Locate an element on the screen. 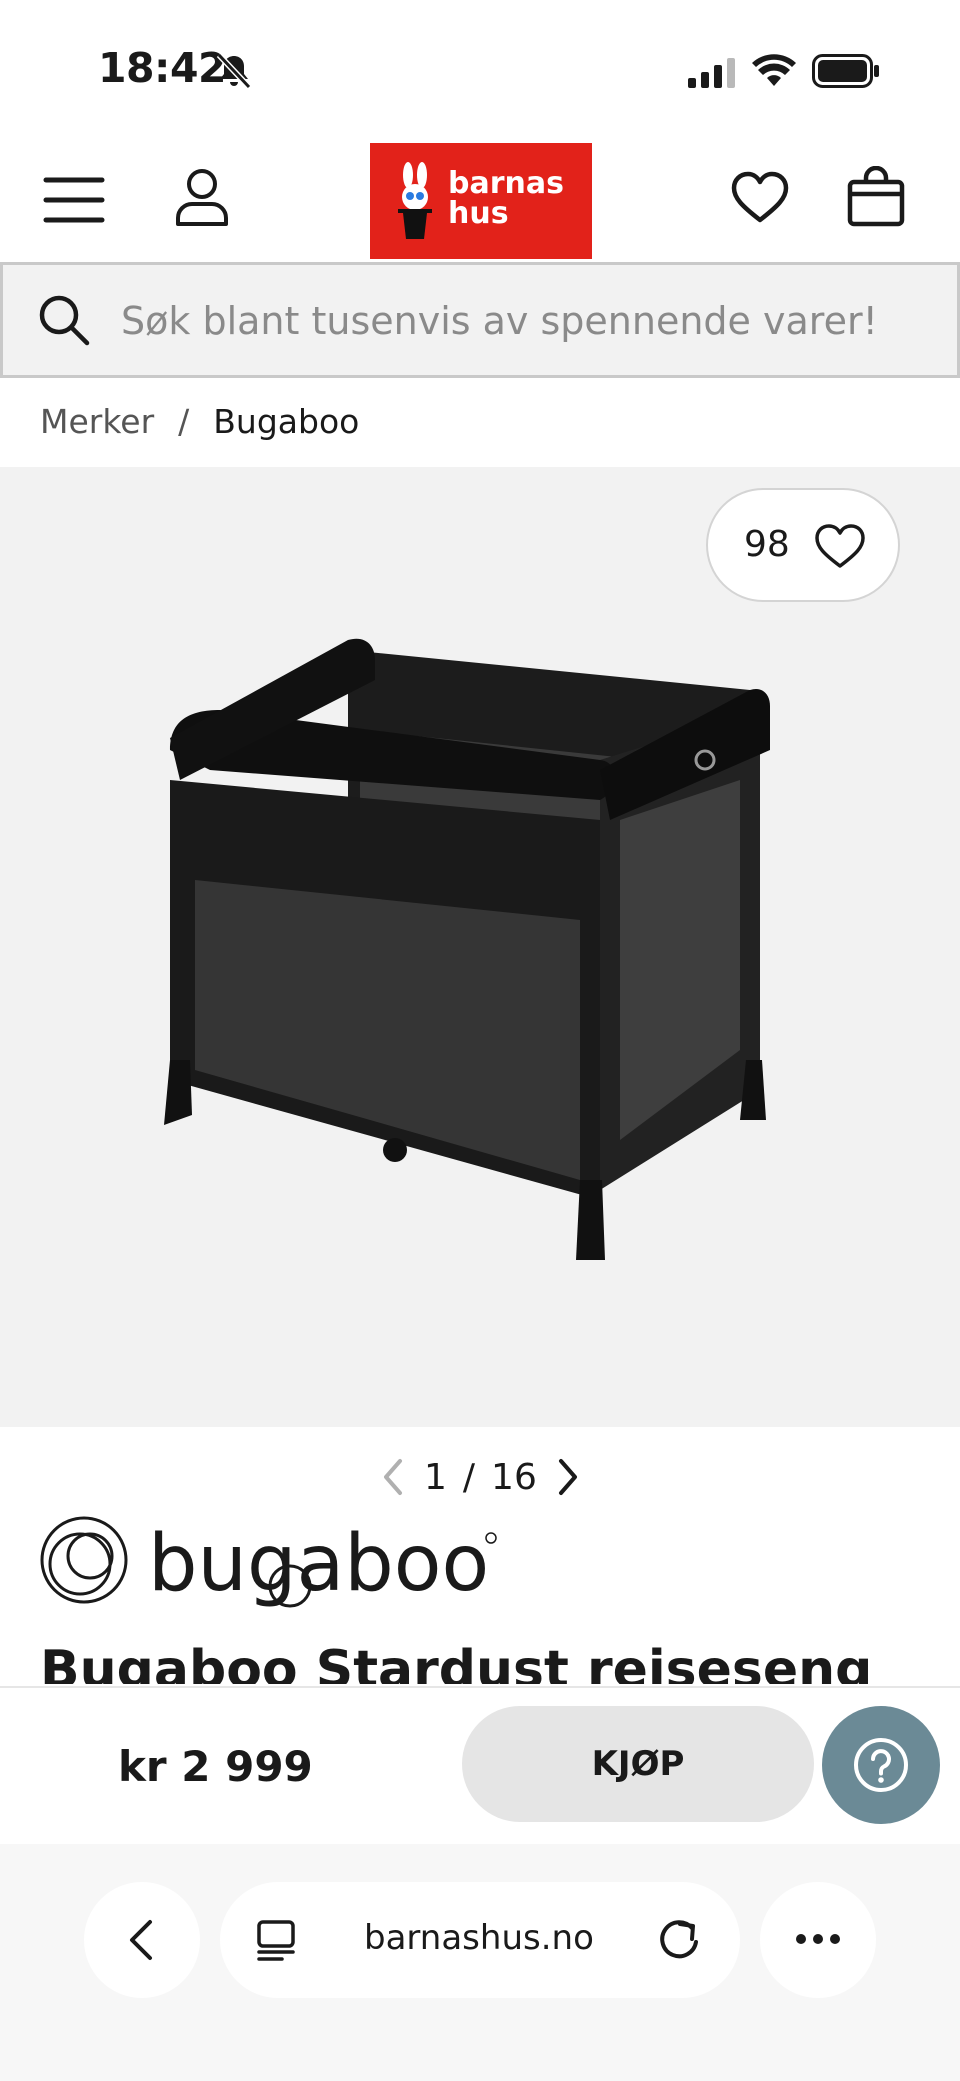  breadcrumb-link-bugaboo: Bugaboo is located at coordinates (286, 421).